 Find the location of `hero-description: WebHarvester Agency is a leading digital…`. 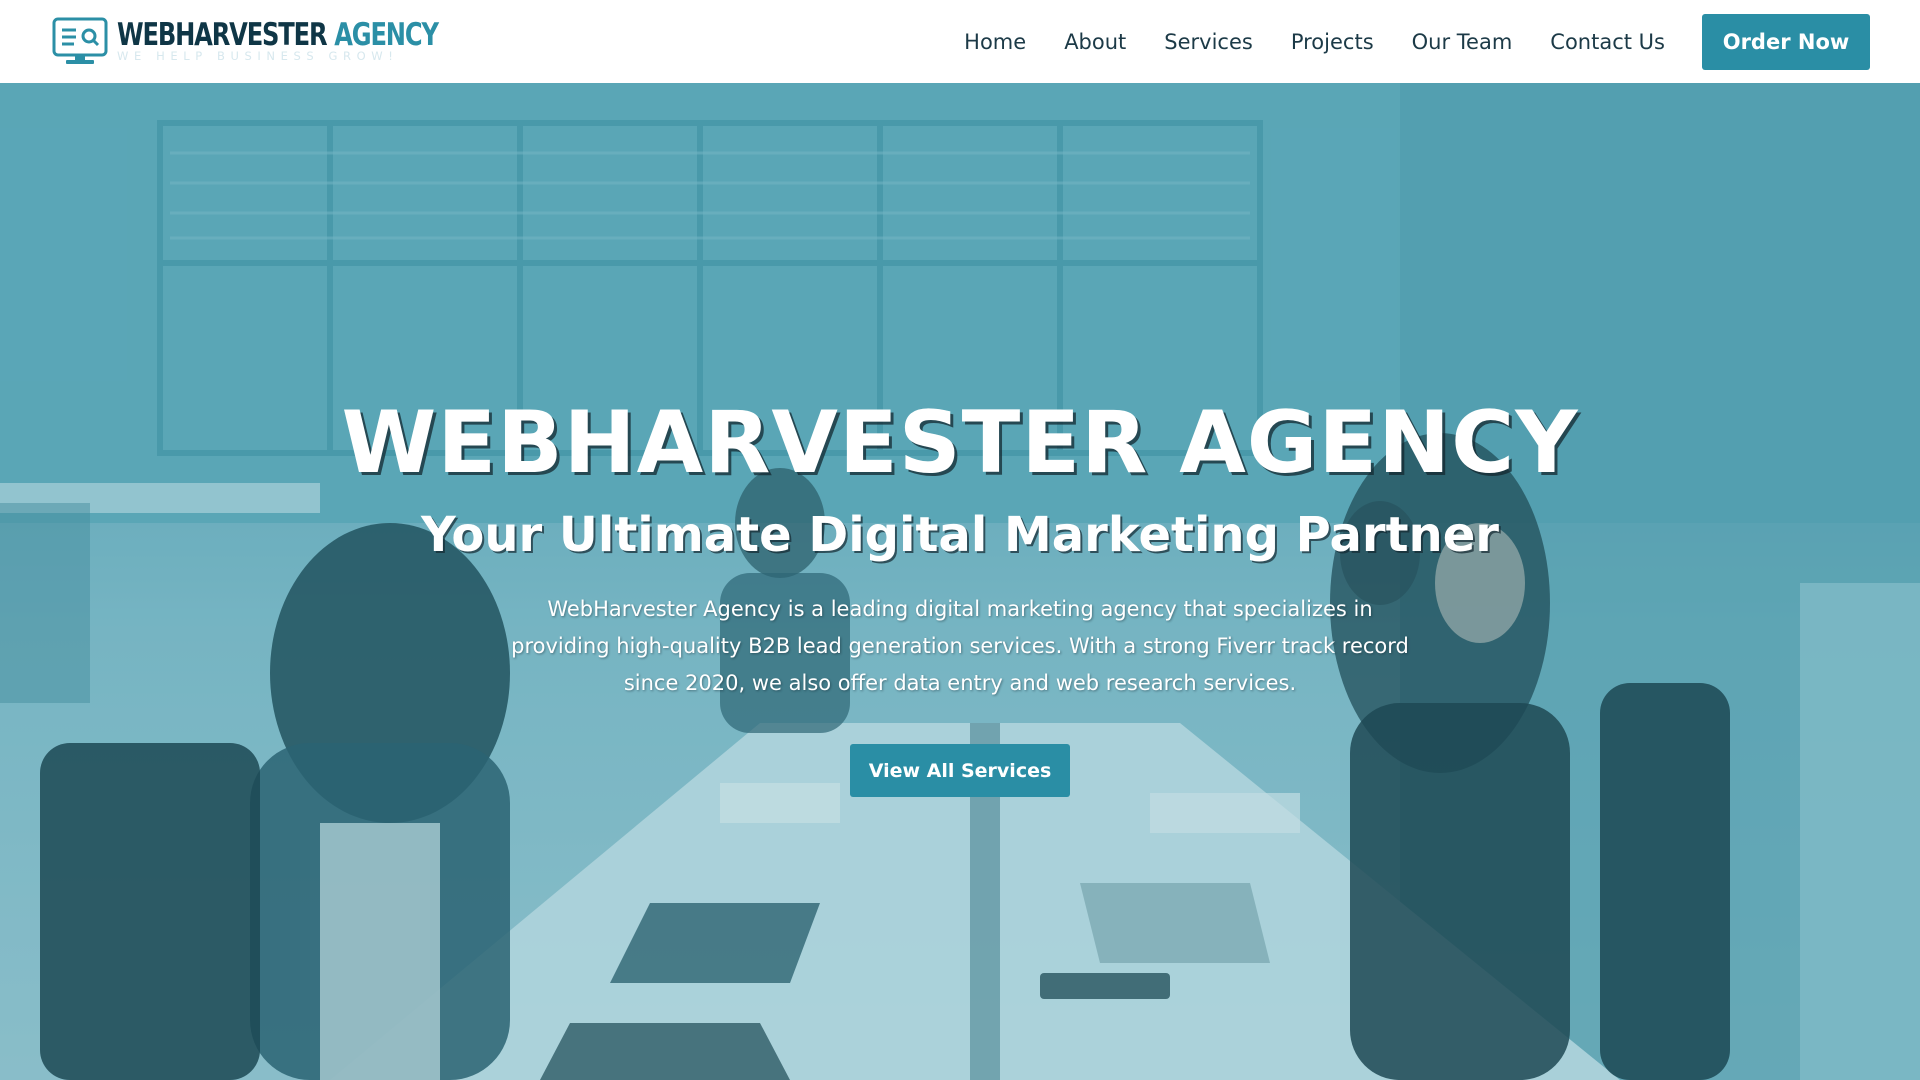

hero-description: WebHarvester Agency is a leading digital… is located at coordinates (960, 646).